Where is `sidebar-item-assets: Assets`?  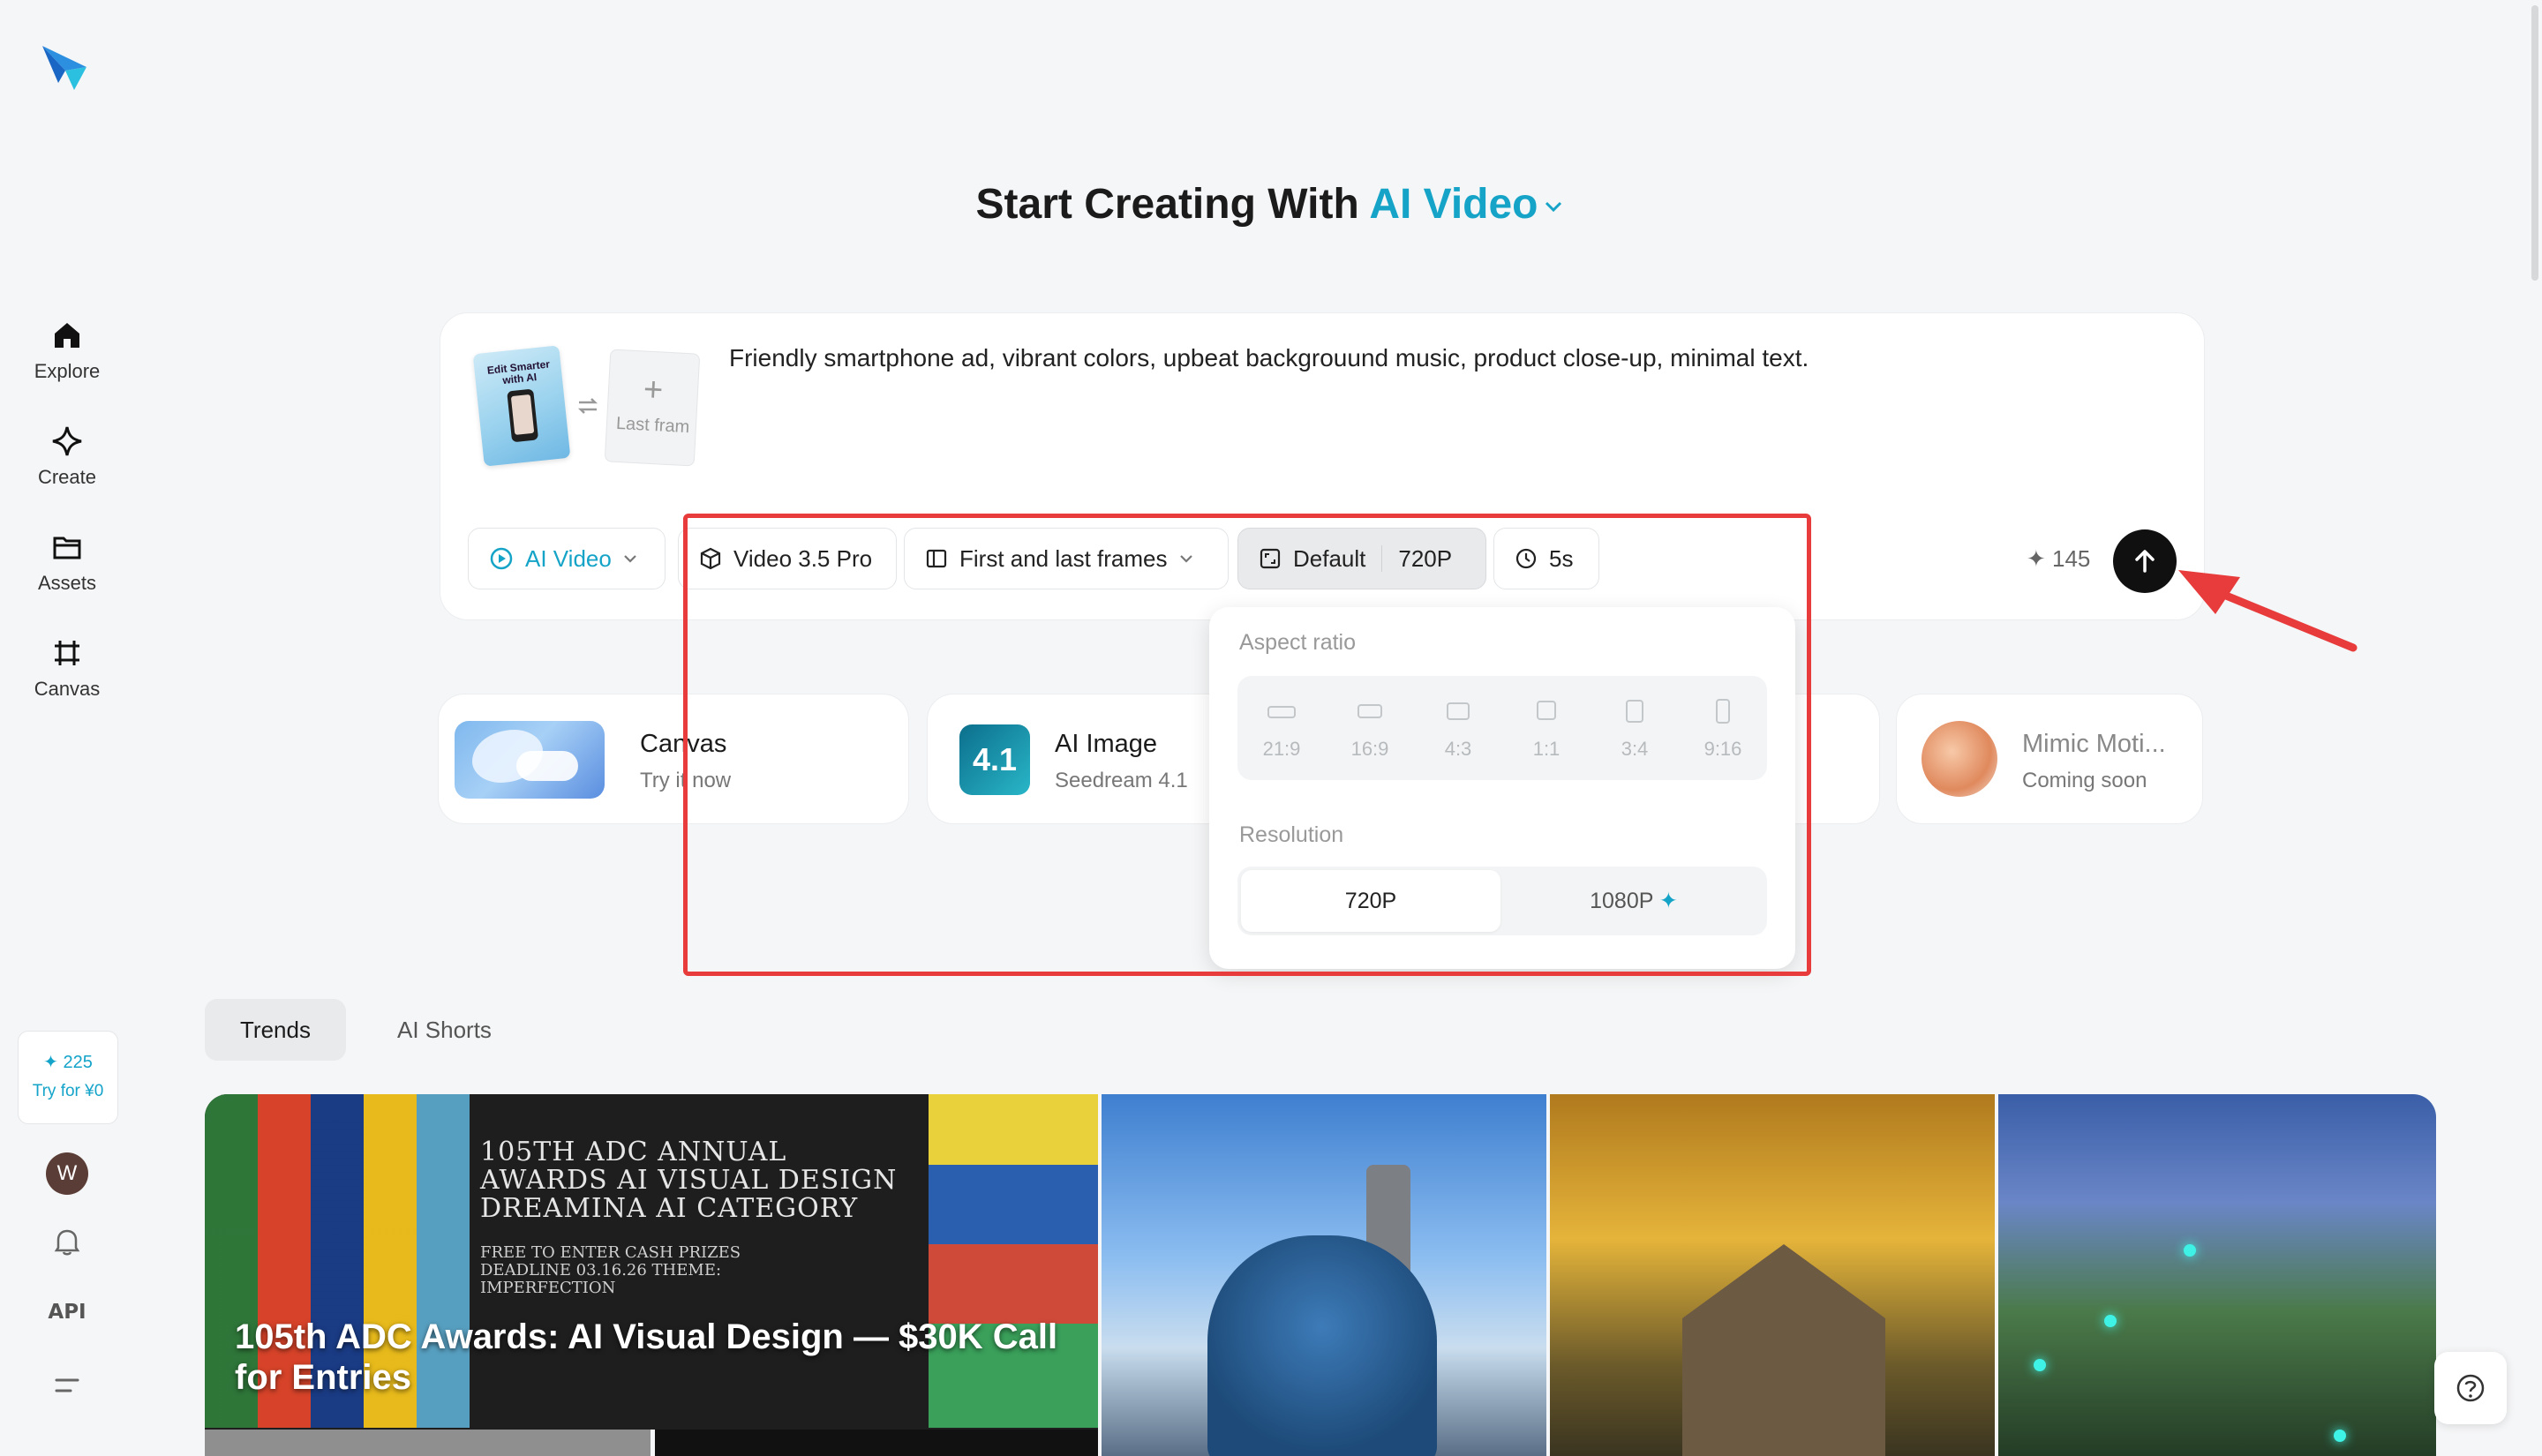 sidebar-item-assets: Assets is located at coordinates (67, 562).